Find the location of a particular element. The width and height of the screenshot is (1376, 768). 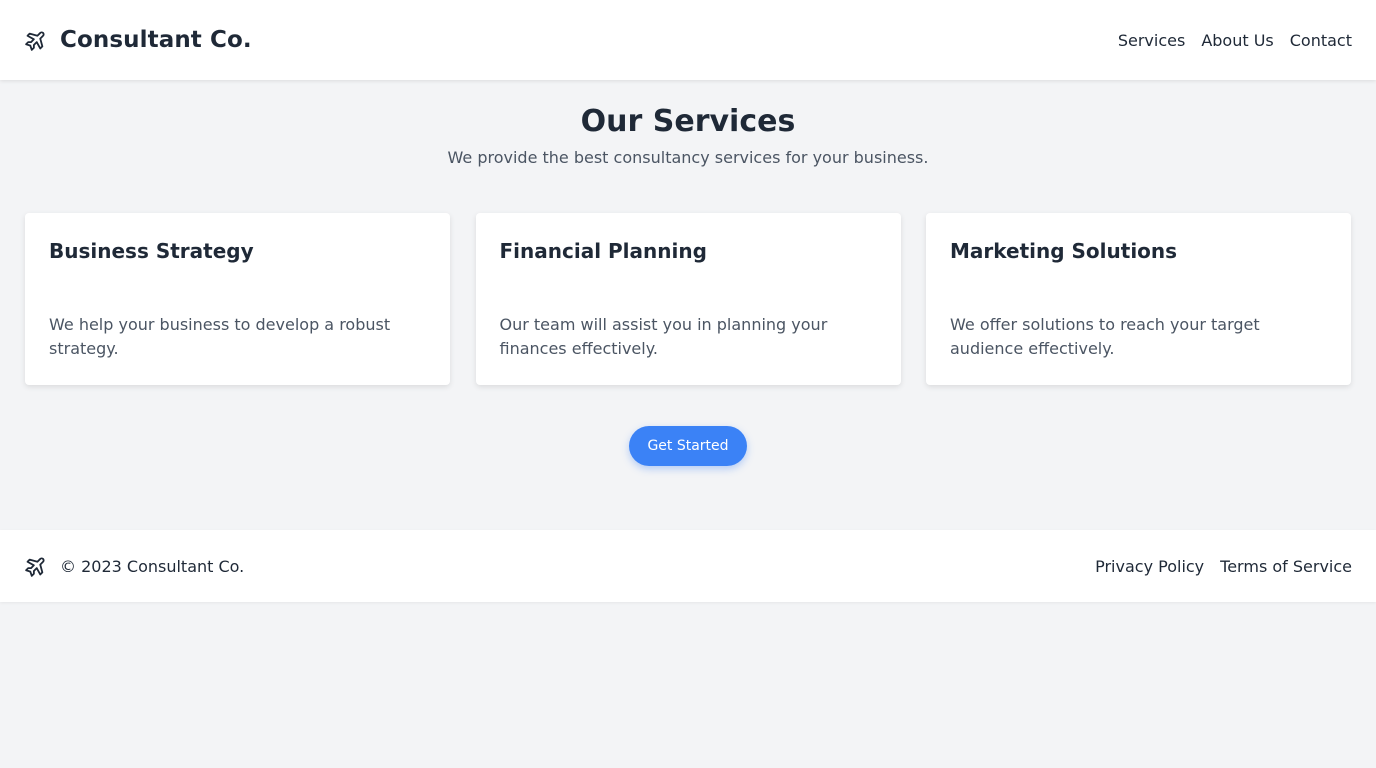

copyright-text: © 2023 Consultant Co. is located at coordinates (152, 566).